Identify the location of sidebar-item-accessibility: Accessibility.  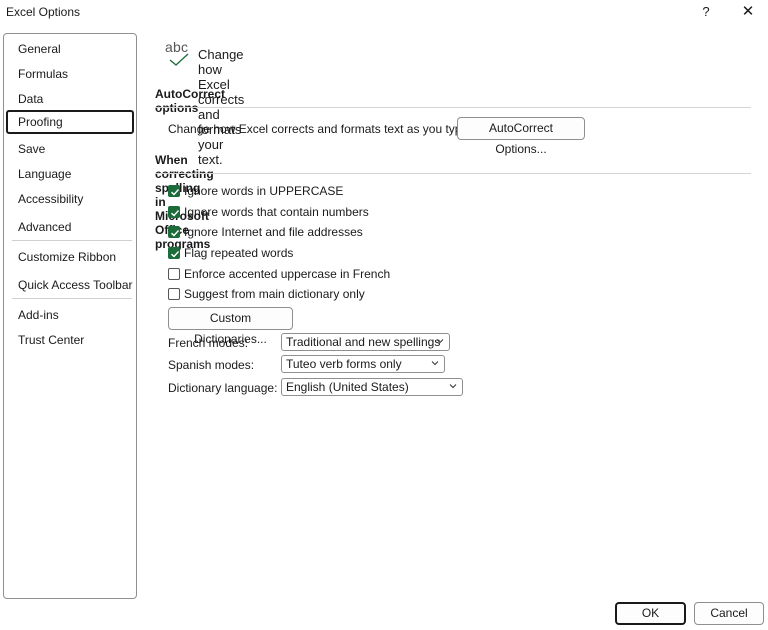
(70, 199).